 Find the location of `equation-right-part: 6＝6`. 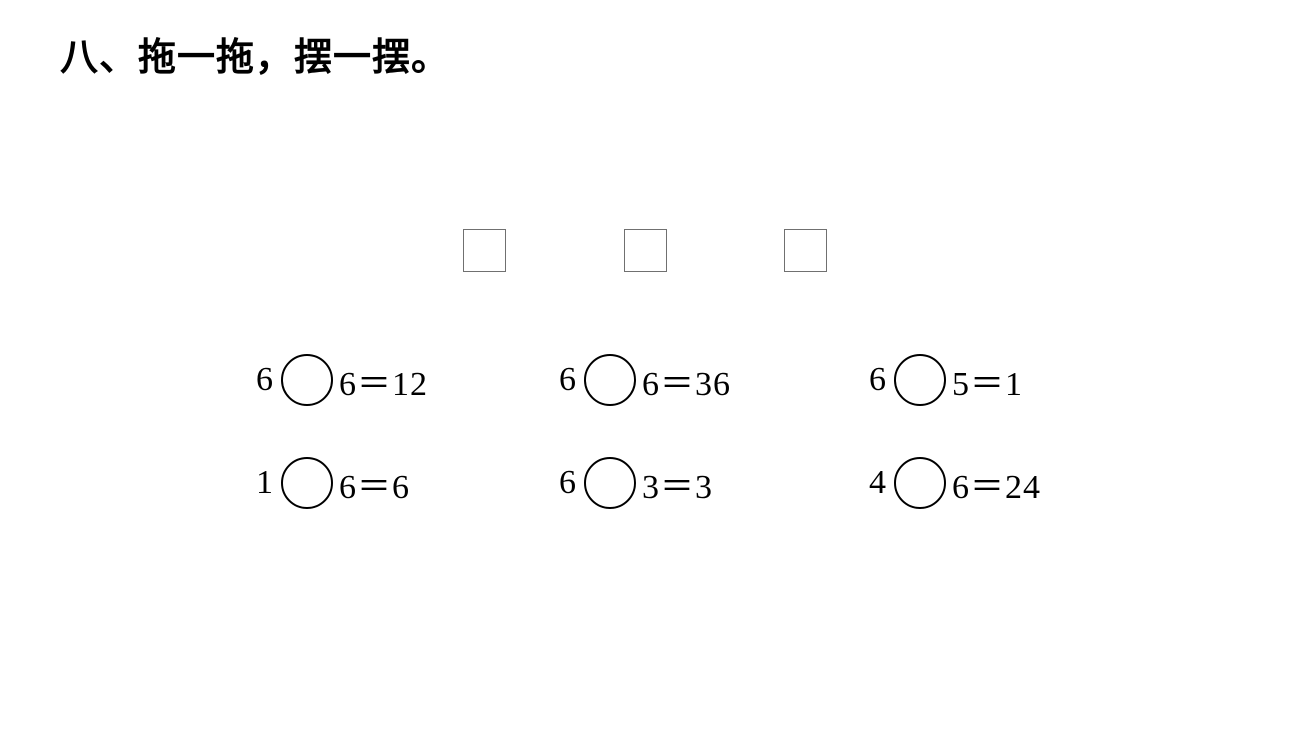

equation-right-part: 6＝6 is located at coordinates (374, 487).